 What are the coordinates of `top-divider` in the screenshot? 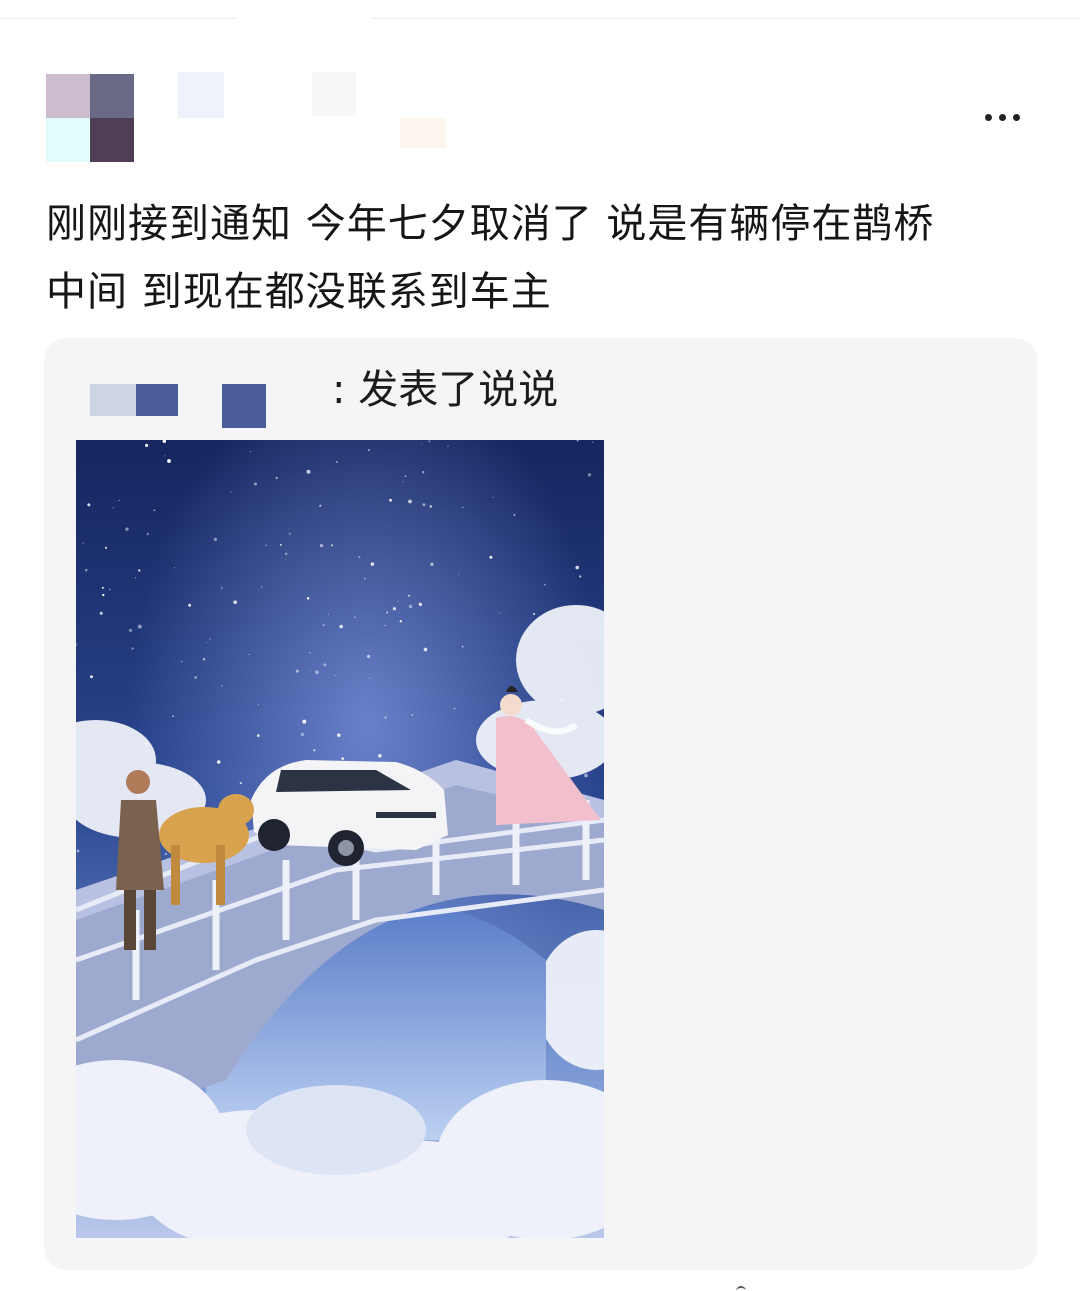 It's located at (540, 18).